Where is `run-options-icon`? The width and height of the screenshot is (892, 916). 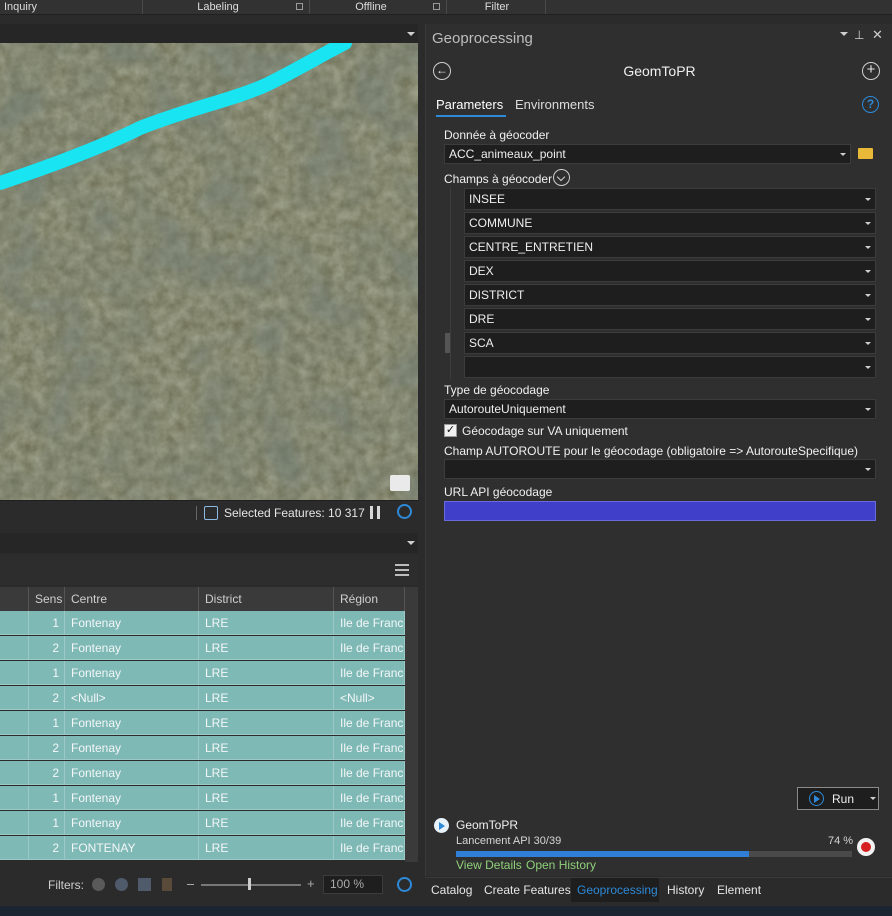
run-options-icon is located at coordinates (873, 798).